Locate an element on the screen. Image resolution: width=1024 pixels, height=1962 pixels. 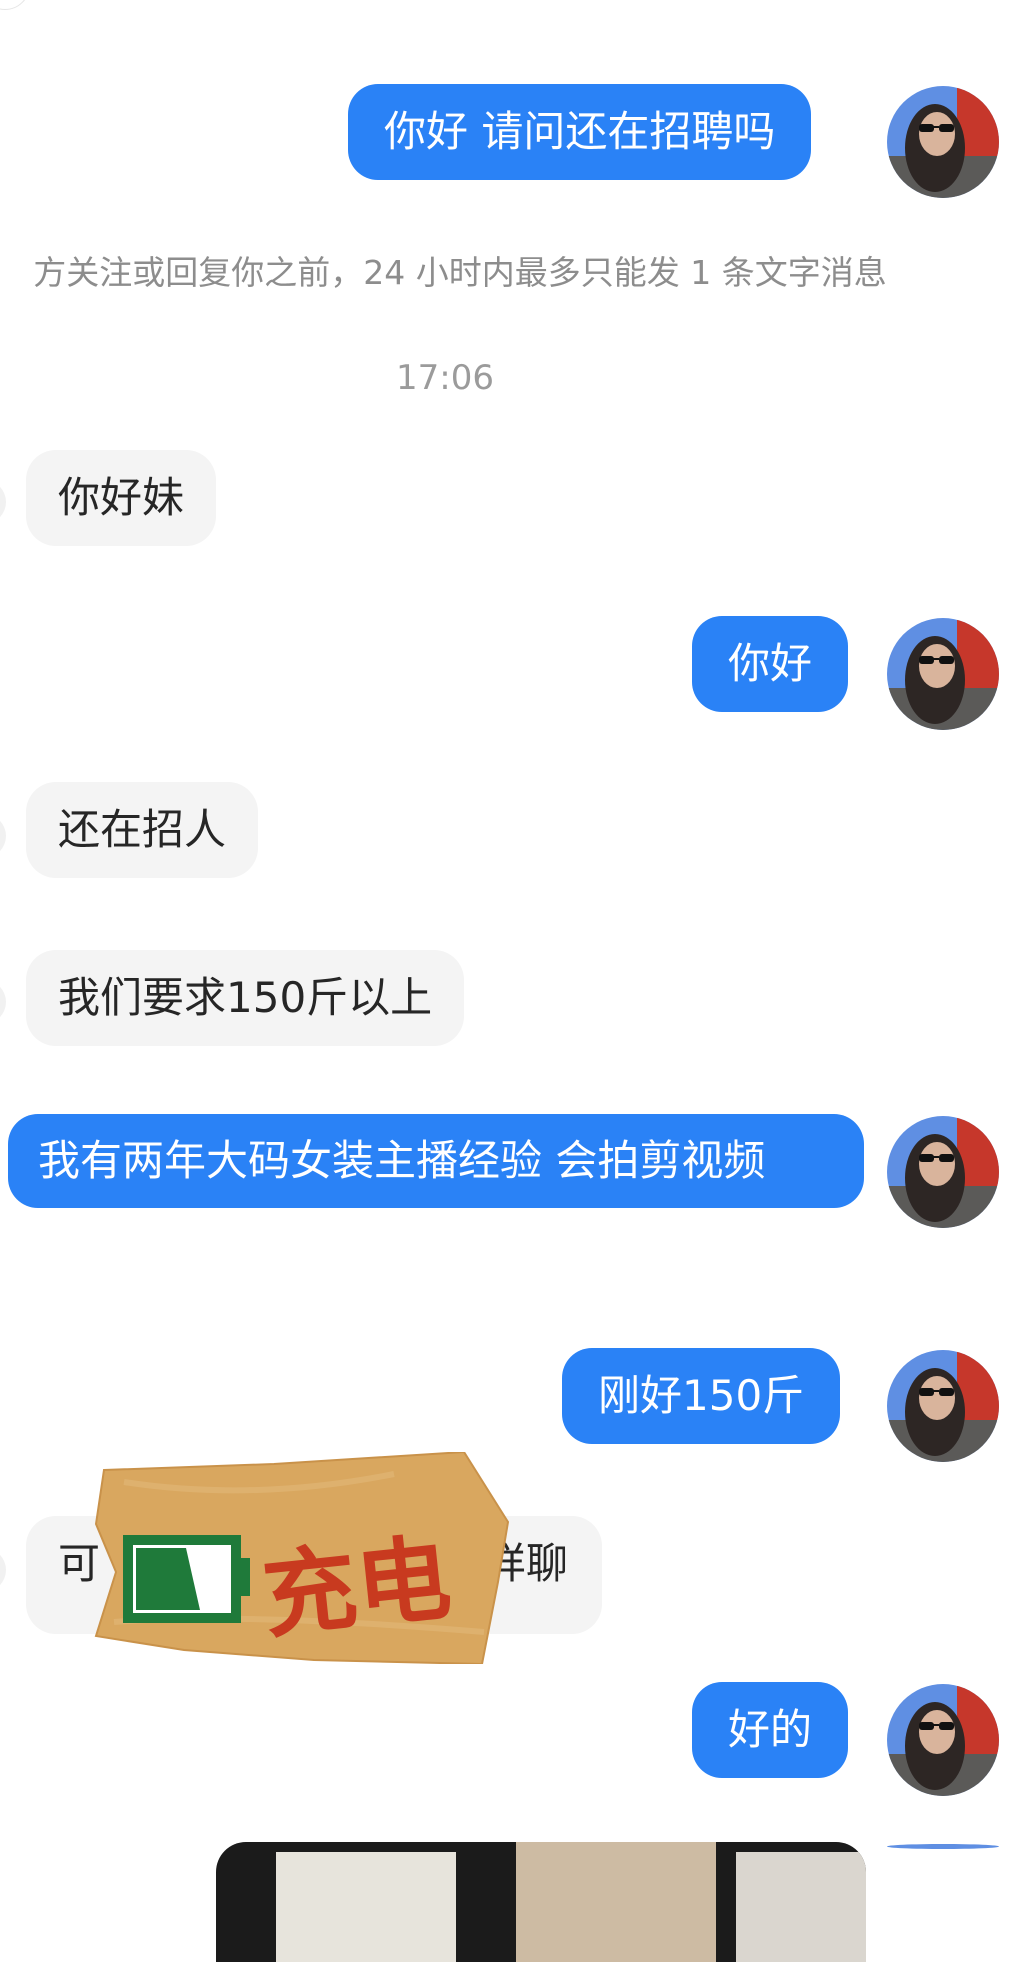
messaging-limit-notice: 方关注或回复你之前，24 小时内最多只能发 1 条文字消息 is located at coordinates (460, 272).